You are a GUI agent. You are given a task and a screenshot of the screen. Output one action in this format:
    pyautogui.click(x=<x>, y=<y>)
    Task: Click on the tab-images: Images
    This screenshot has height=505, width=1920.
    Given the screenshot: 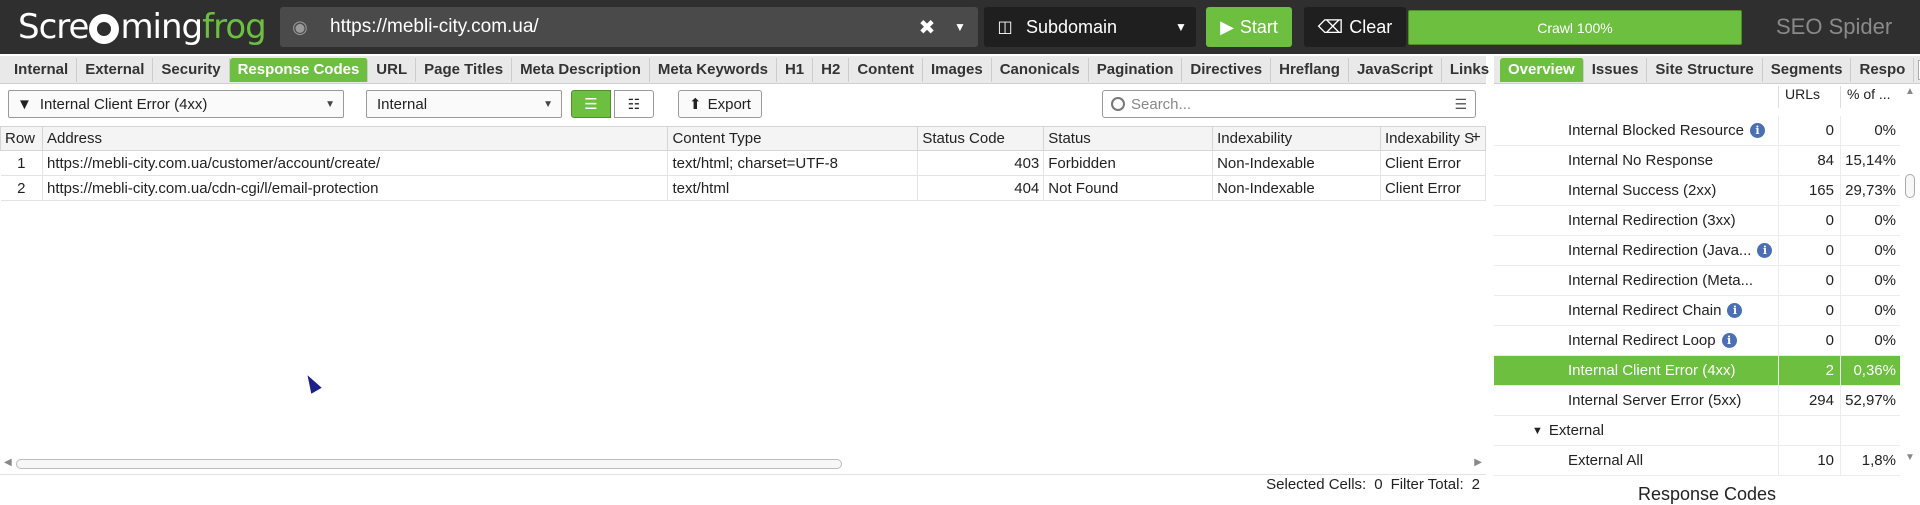 What is the action you would take?
    pyautogui.click(x=957, y=69)
    